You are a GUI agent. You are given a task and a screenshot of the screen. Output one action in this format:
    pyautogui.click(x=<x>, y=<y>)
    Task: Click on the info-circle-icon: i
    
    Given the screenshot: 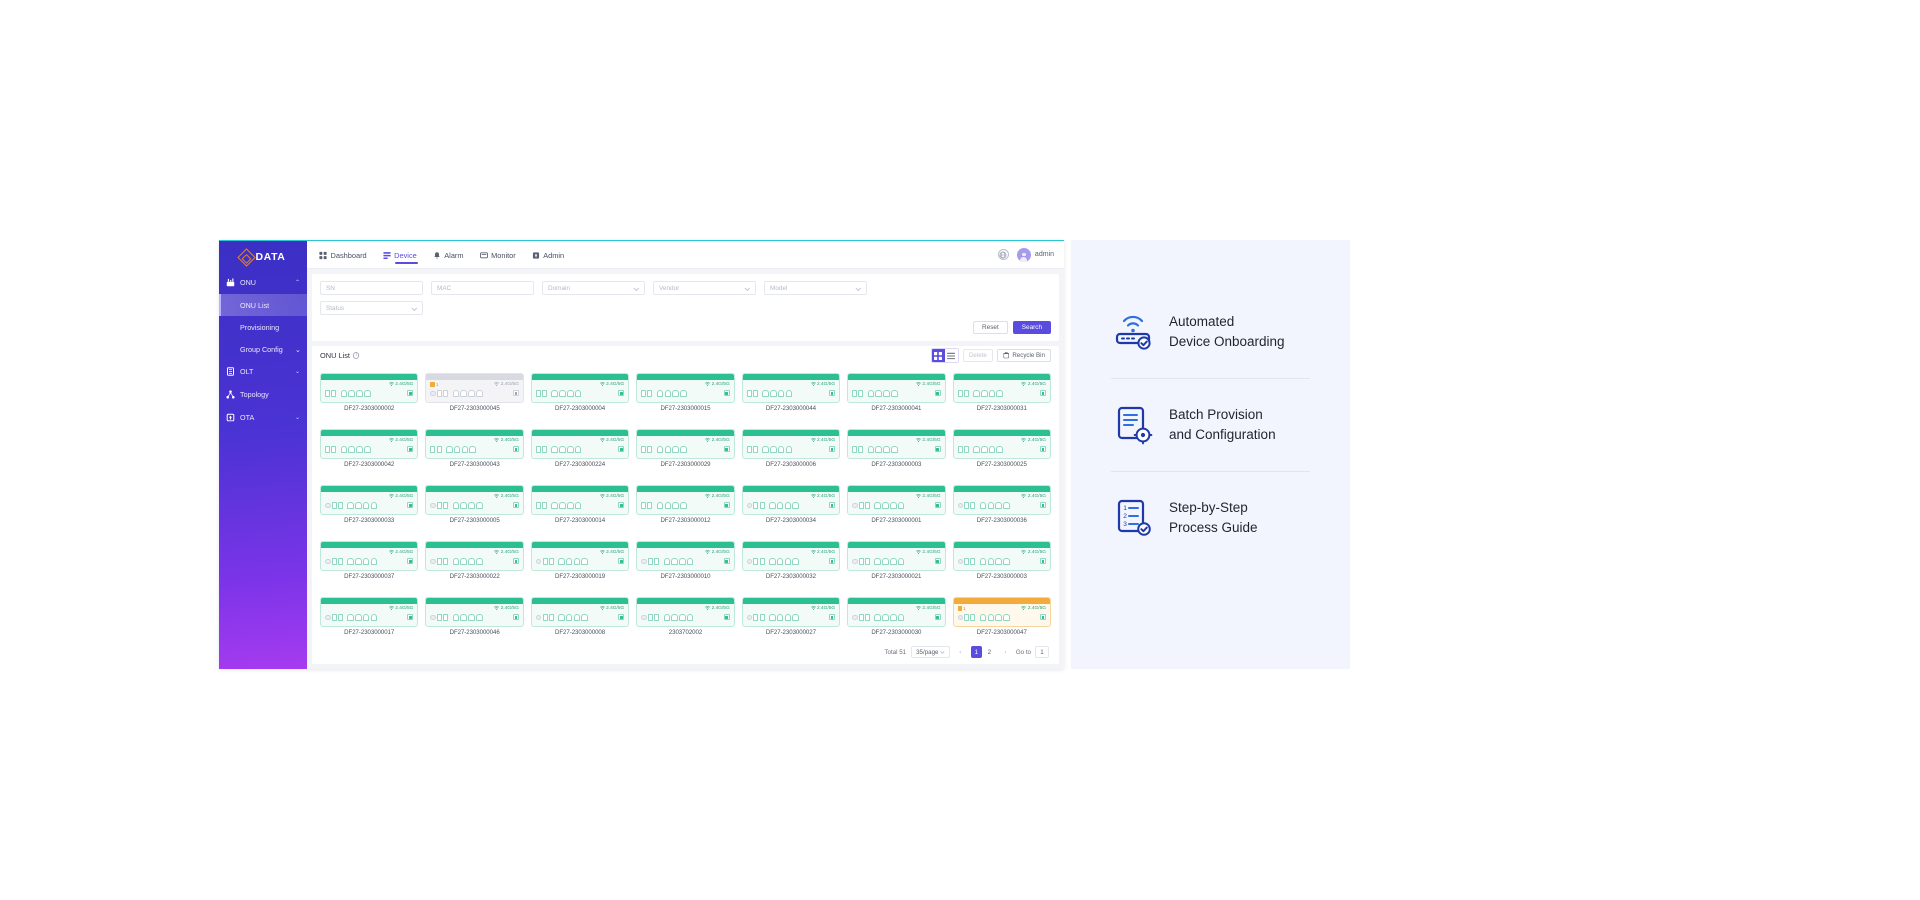 What is the action you would take?
    pyautogui.click(x=356, y=355)
    